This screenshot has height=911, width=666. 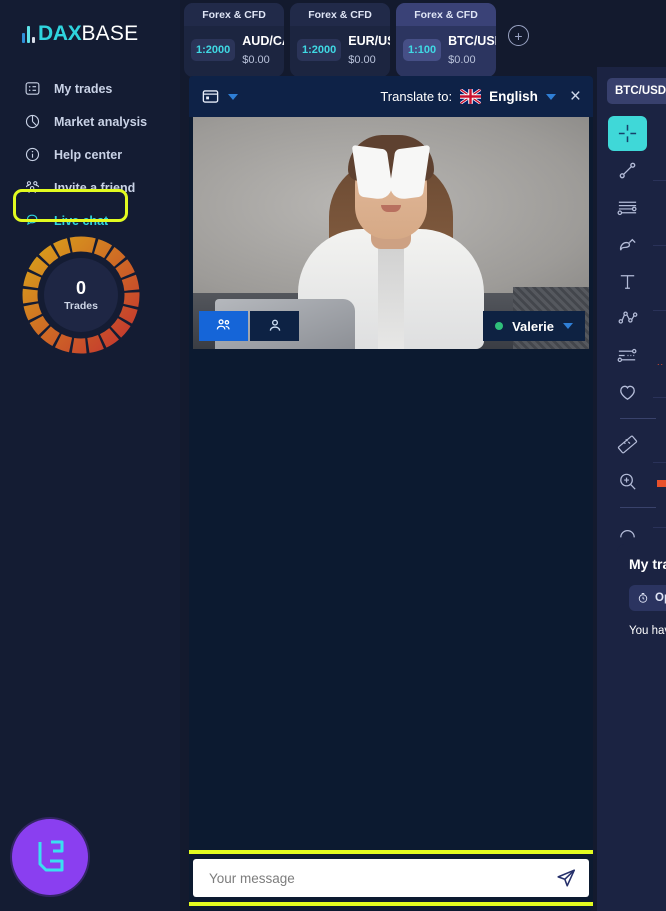 What do you see at coordinates (101, 121) in the screenshot?
I see `sidebar-item-label: Market analysis` at bounding box center [101, 121].